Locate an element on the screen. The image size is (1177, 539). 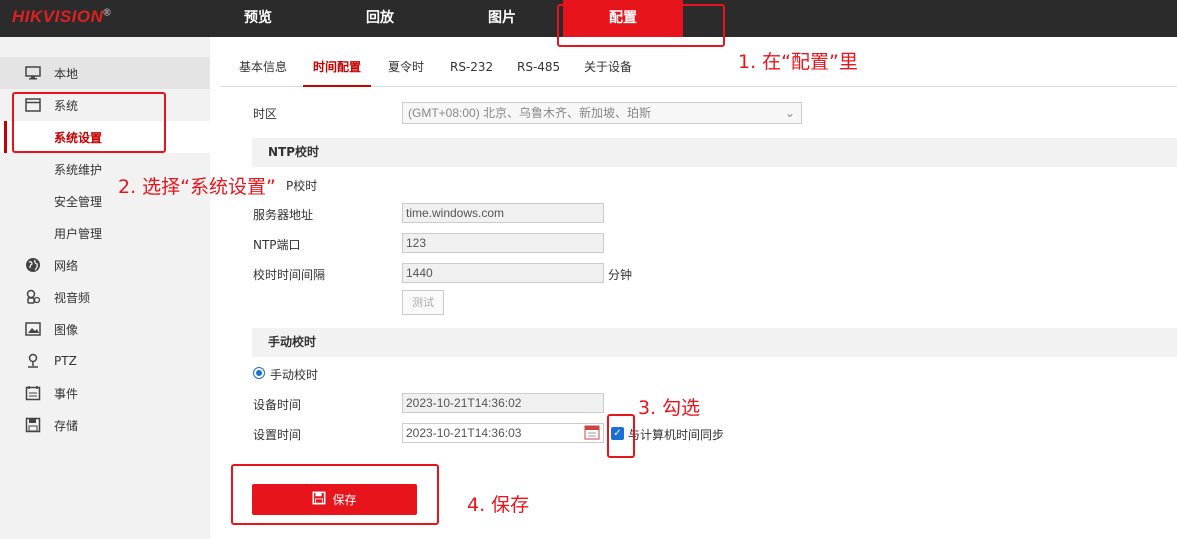
chevron-down-icon: ⌄ is located at coordinates (789, 113).